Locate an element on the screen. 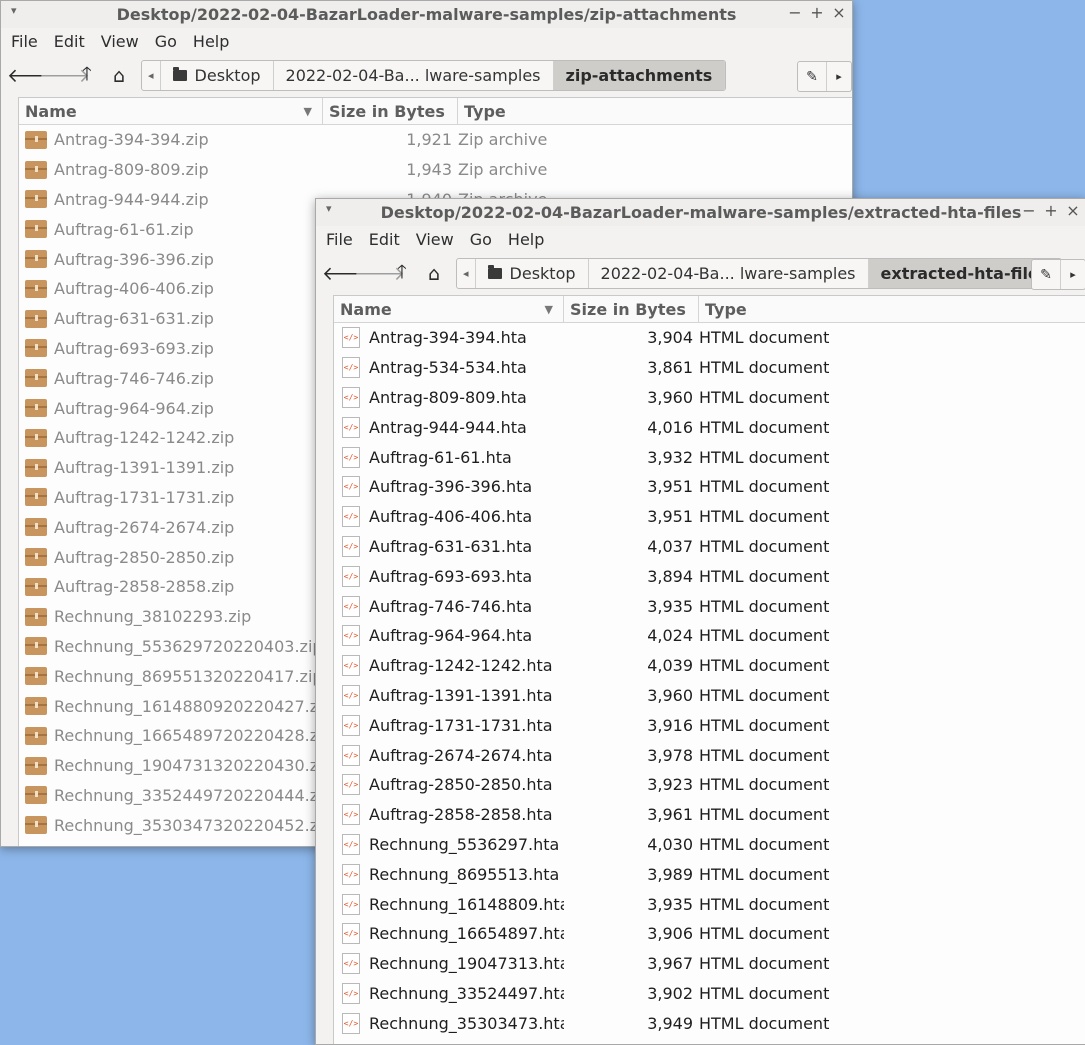  file-name-cell: Rechnung_553629720220403.zip is located at coordinates (171, 646).